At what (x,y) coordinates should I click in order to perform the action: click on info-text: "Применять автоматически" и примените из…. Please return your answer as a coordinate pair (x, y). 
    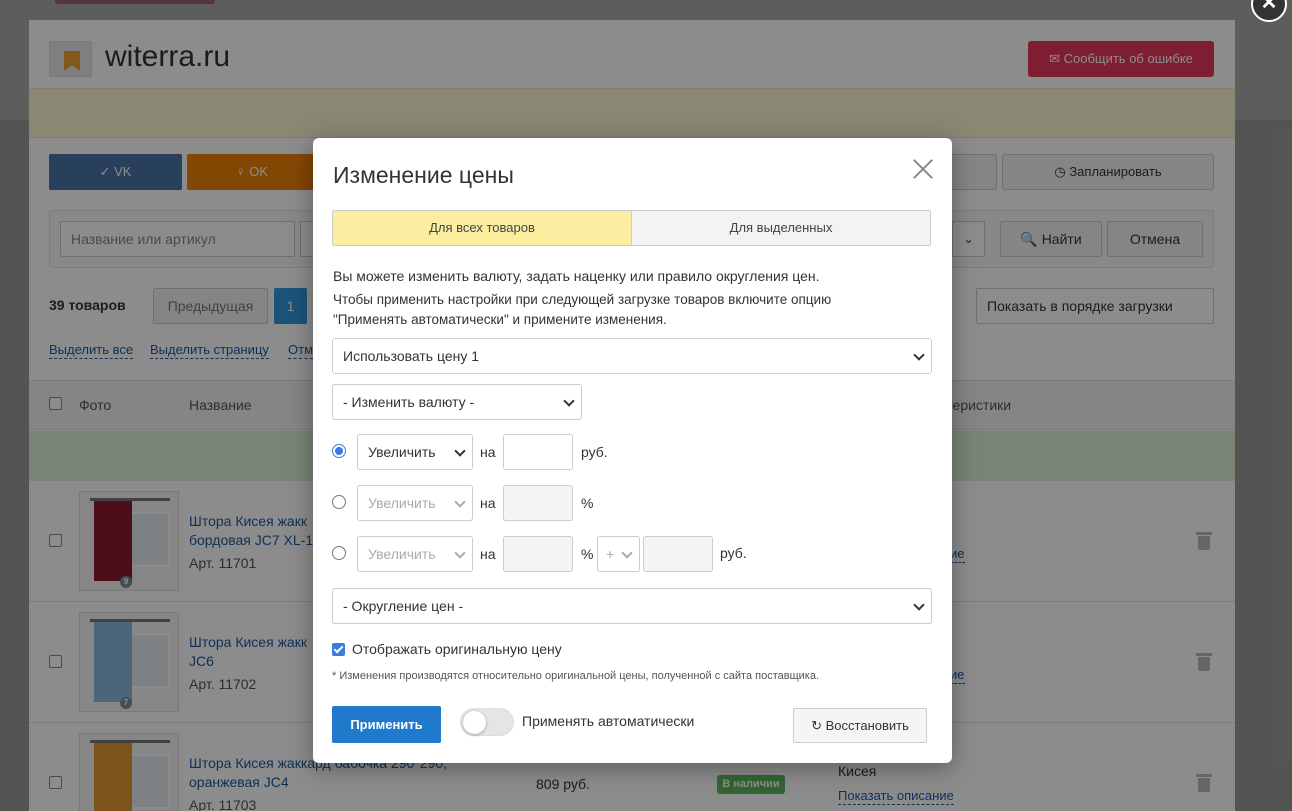
    Looking at the image, I should click on (500, 319).